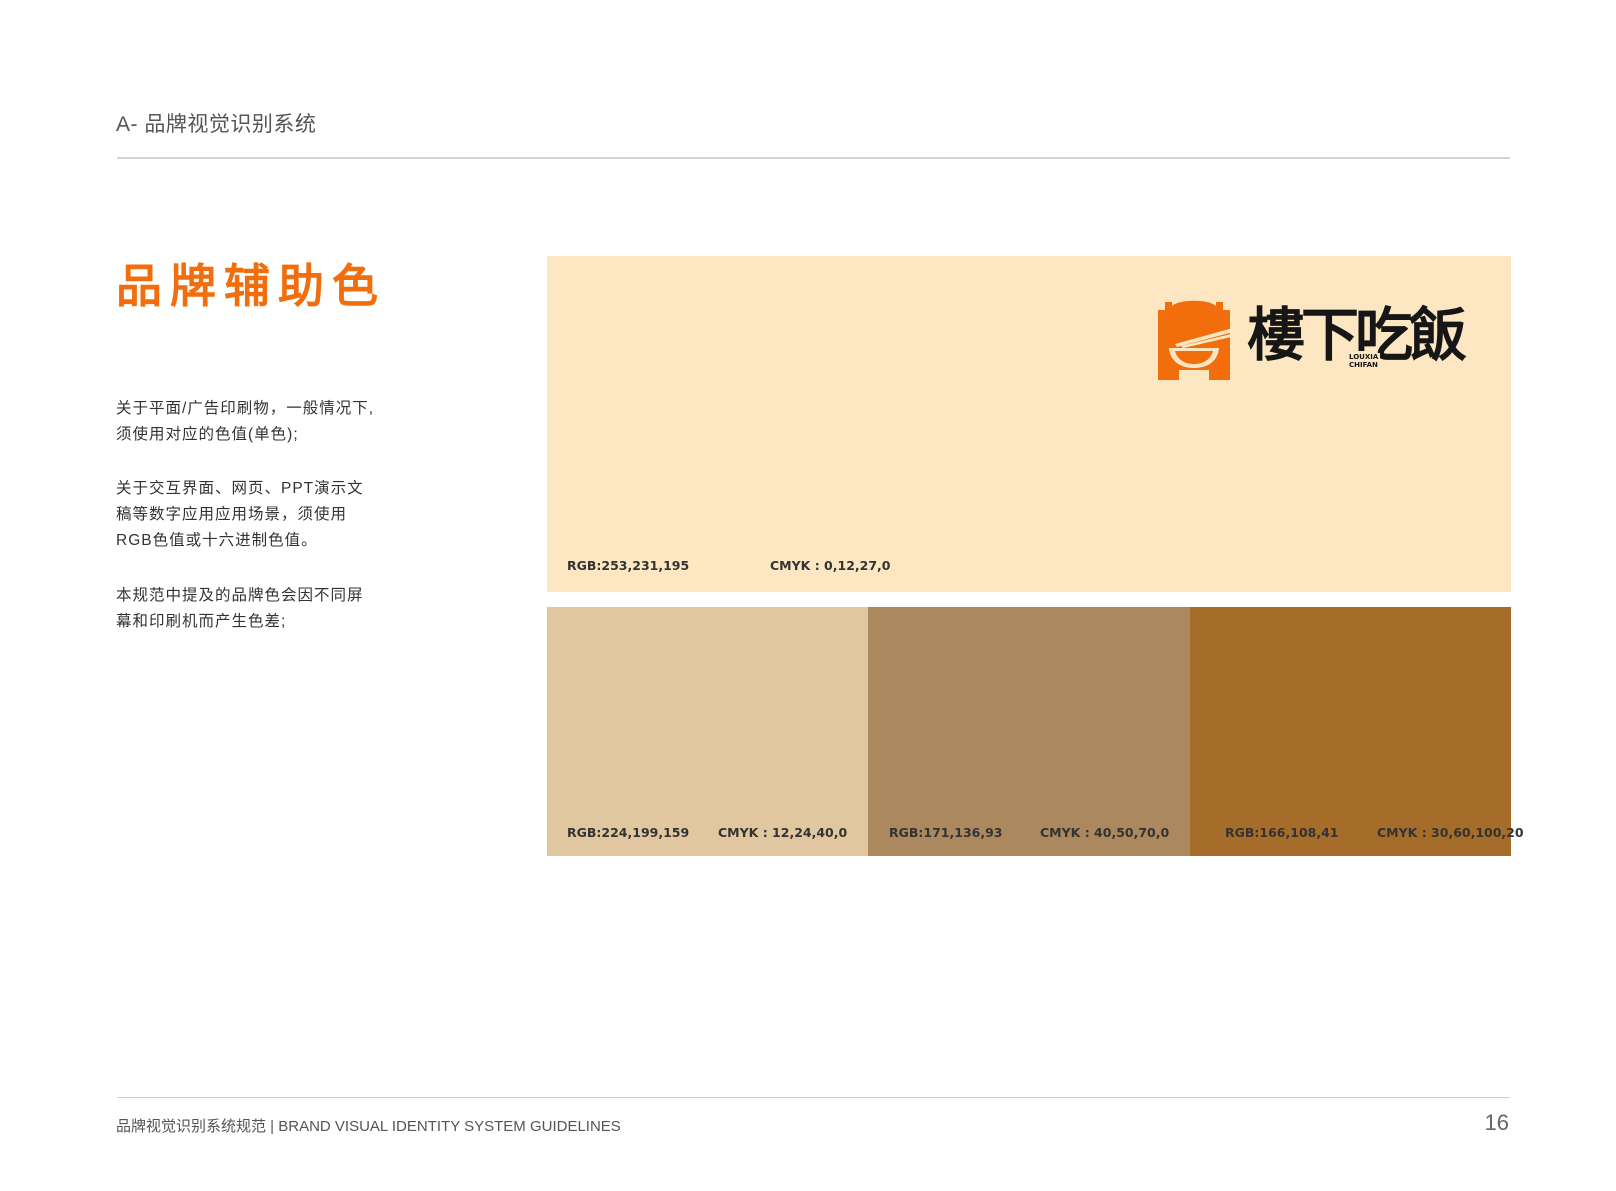 The width and height of the screenshot is (1616, 1191). Describe the element at coordinates (216, 124) in the screenshot. I see `section-title: A- 品牌视觉识别系统` at that location.